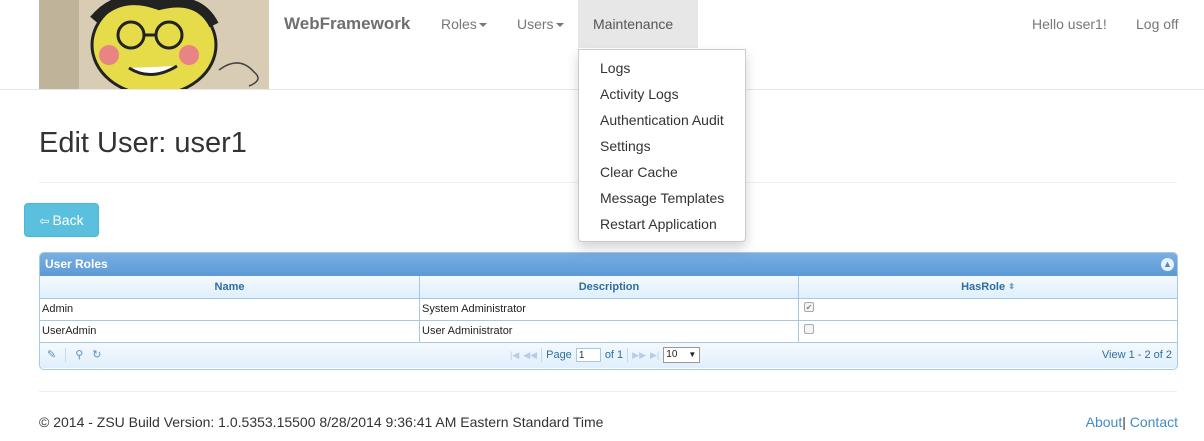 This screenshot has height=441, width=1204. I want to click on pager-navigation: |◀ ◀◀ Page of 1 ▶▶ ▶| 10 ▼, so click(605, 355).